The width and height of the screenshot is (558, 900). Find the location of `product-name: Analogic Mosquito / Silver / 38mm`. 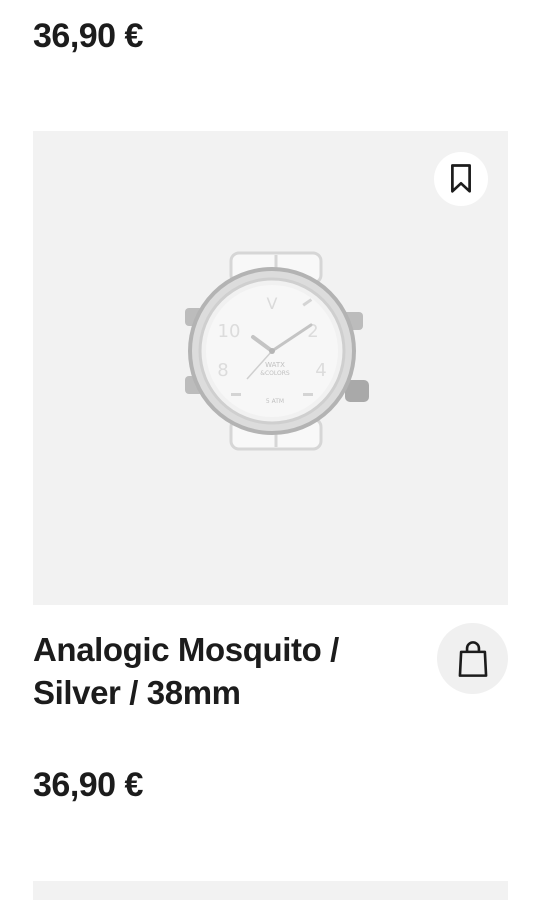

product-name: Analogic Mosquito / Silver / 38mm is located at coordinates (223, 671).